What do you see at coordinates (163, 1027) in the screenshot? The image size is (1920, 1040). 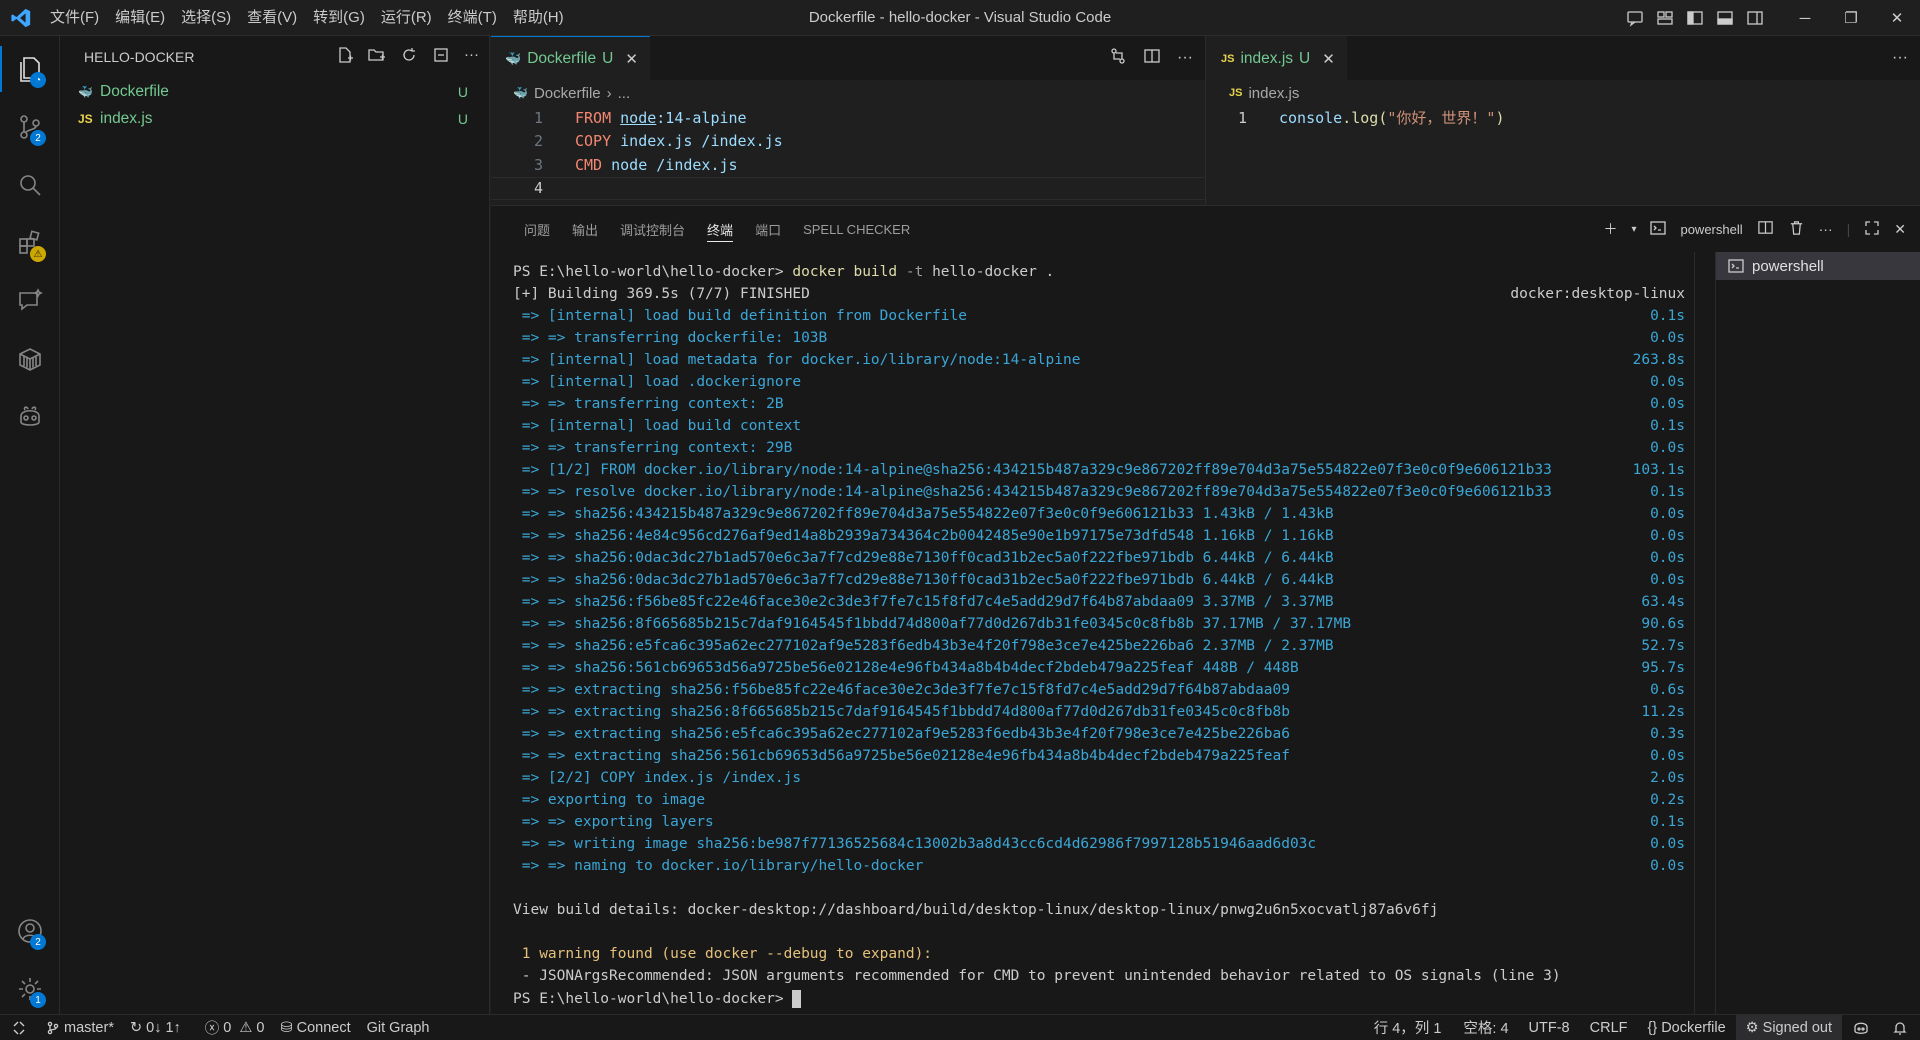 I see `sync-counts: 0↓ 1↑` at bounding box center [163, 1027].